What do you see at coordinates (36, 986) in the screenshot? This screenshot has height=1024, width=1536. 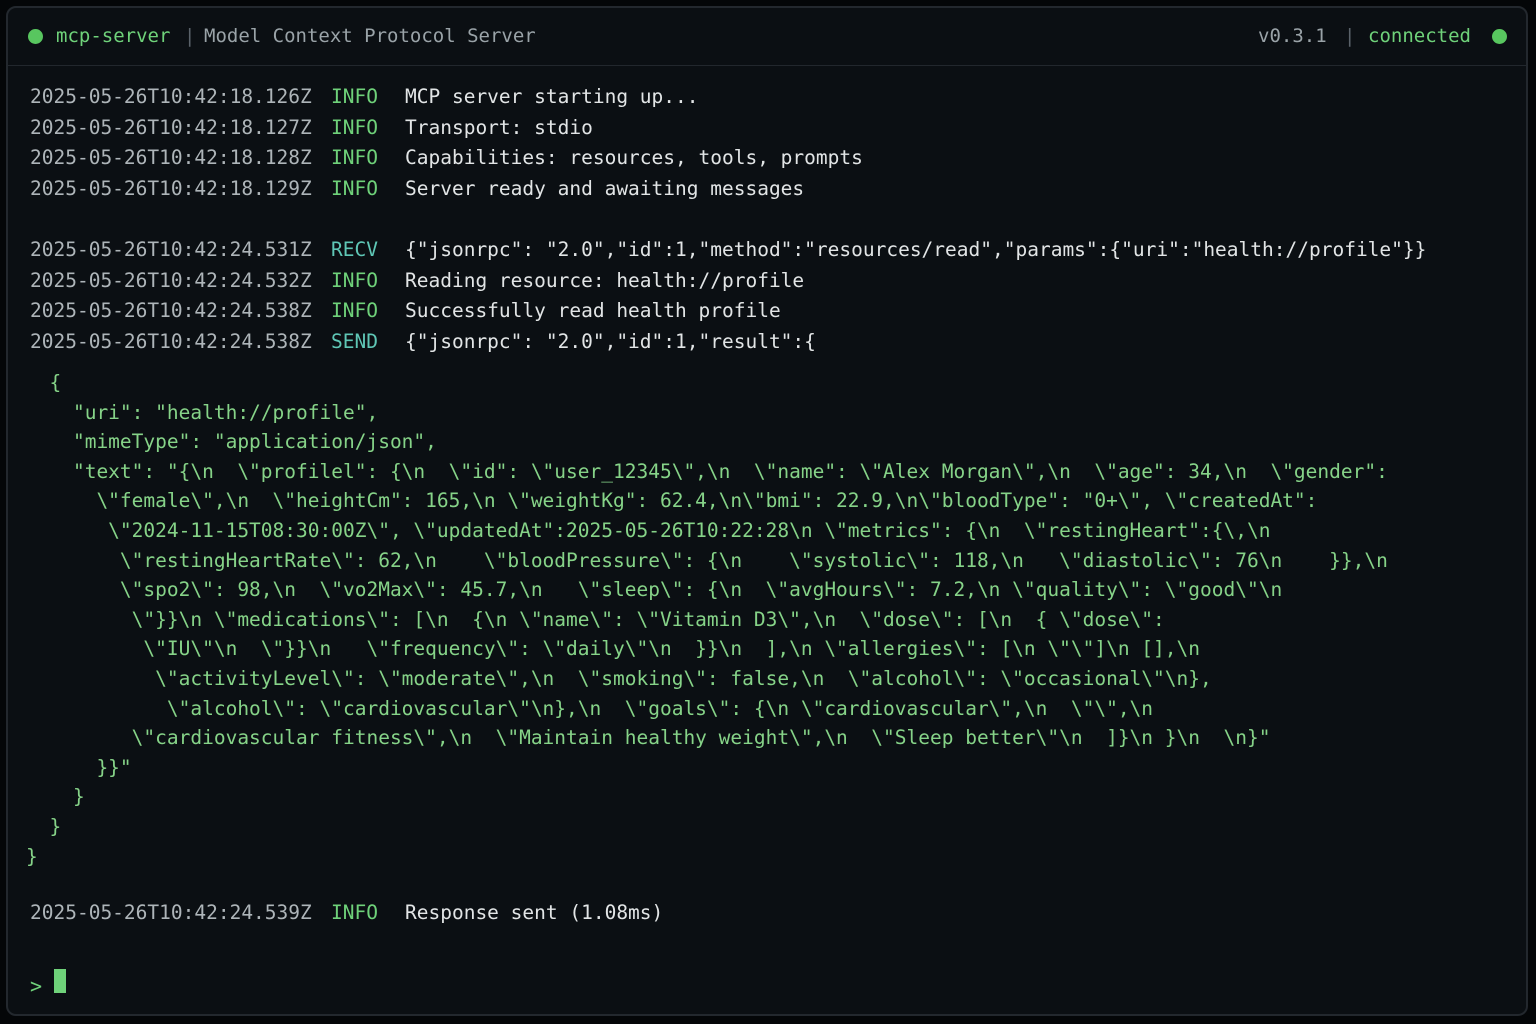 I see `prompt-icon: >` at bounding box center [36, 986].